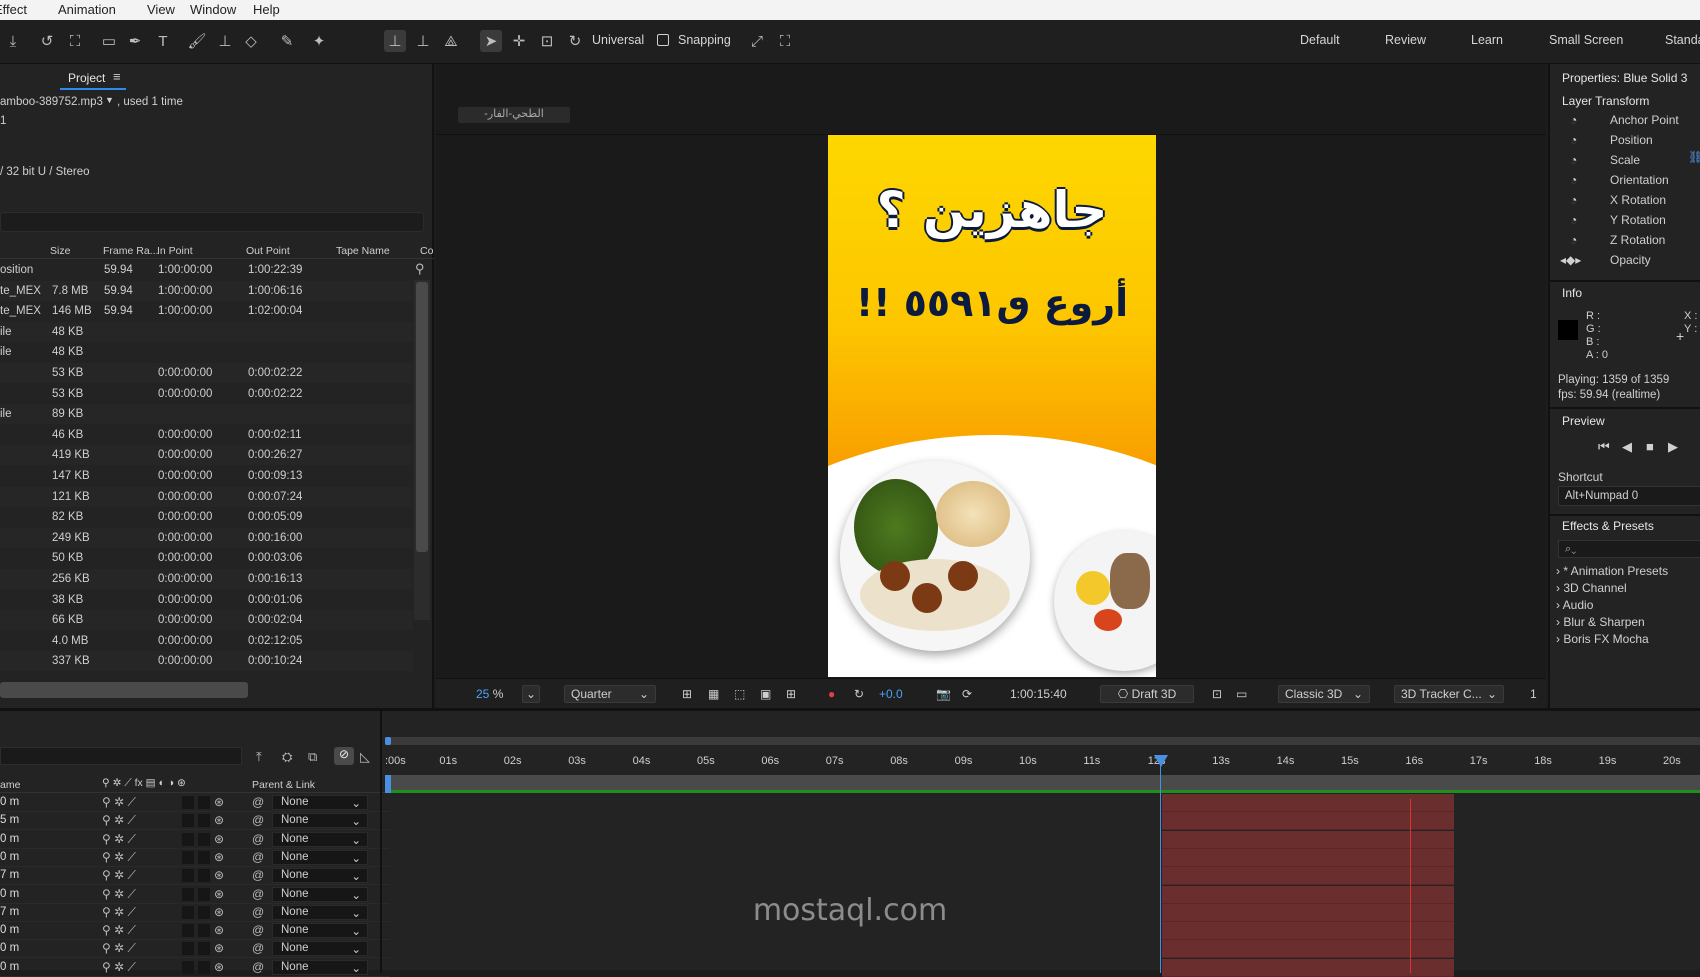  Describe the element at coordinates (1644, 120) in the screenshot. I see `property-anchor-point: Anchor Point` at that location.